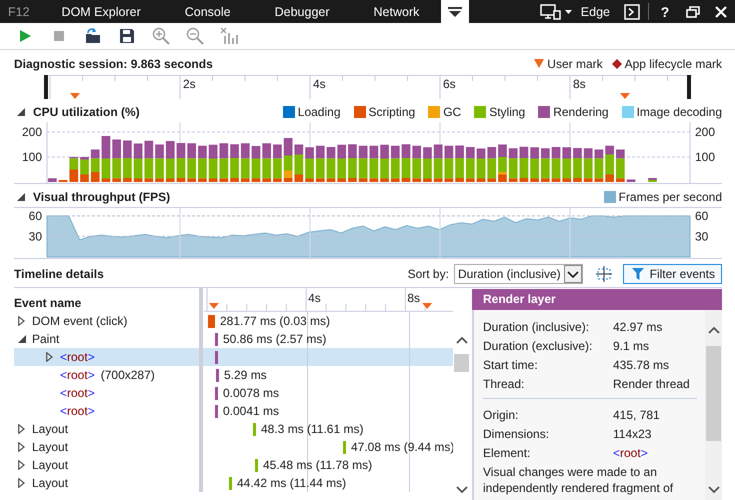 Image resolution: width=735 pixels, height=500 pixels. Describe the element at coordinates (631, 345) in the screenshot. I see `property-value: 9.1 ms` at that location.